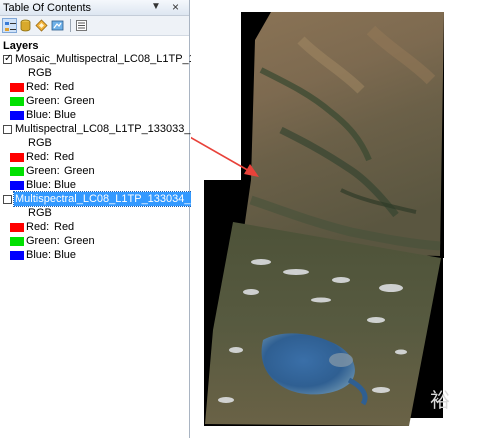 Image resolution: width=500 pixels, height=441 pixels. I want to click on toc-title: Table Of Contents, so click(47, 8).